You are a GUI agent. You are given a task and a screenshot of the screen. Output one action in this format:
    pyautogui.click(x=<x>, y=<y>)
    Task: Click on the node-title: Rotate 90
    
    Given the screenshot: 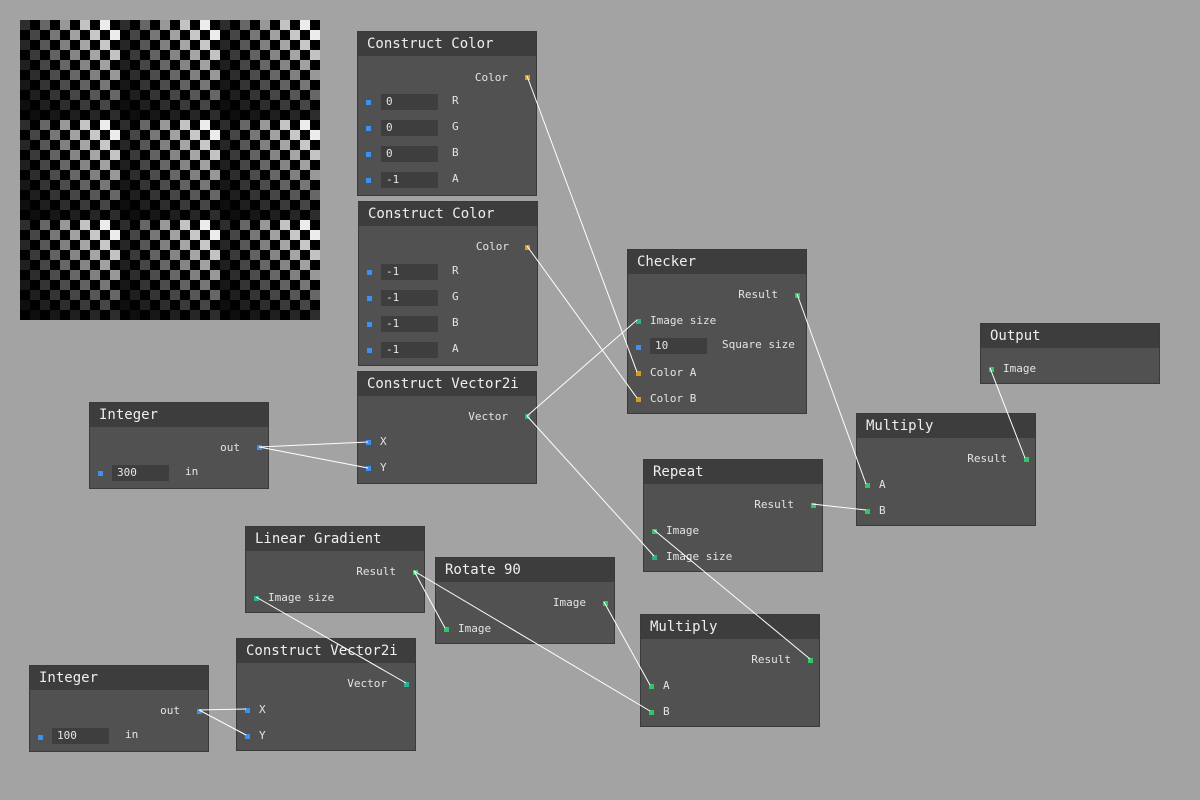 What is the action you would take?
    pyautogui.click(x=525, y=570)
    